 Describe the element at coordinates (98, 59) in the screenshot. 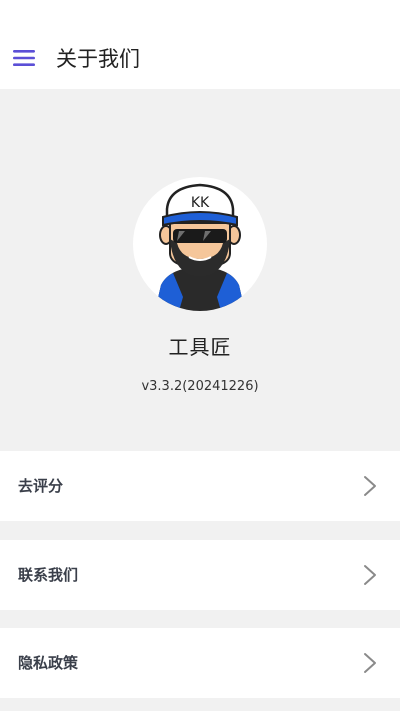

I see `page-title: 关于我们` at that location.